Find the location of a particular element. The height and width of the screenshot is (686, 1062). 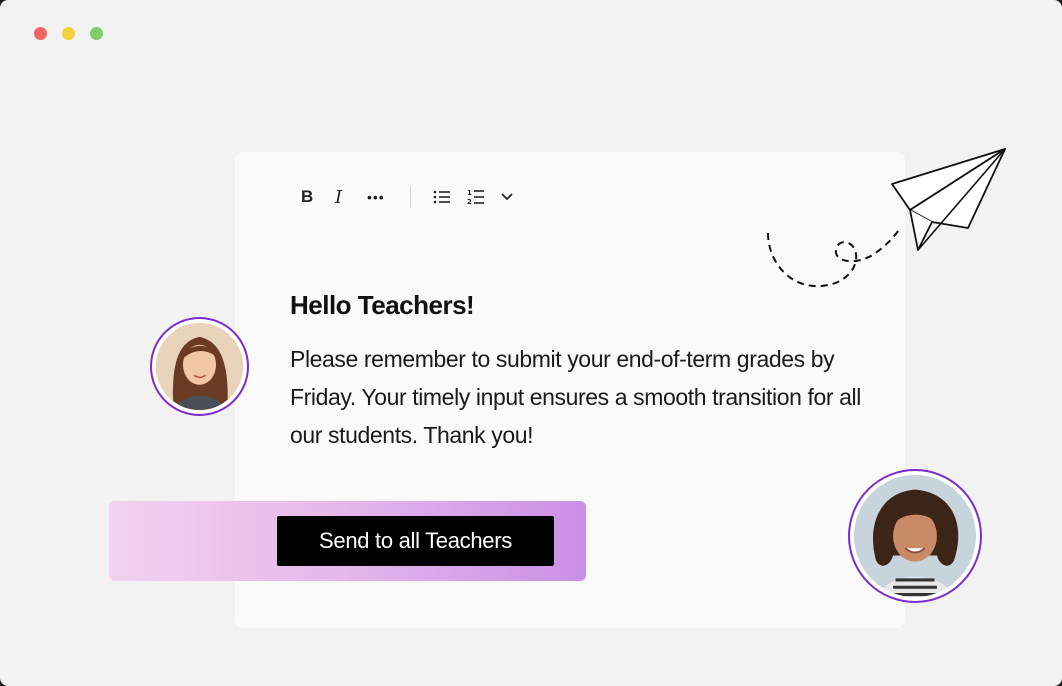

minimize-window-button is located at coordinates (68, 33).